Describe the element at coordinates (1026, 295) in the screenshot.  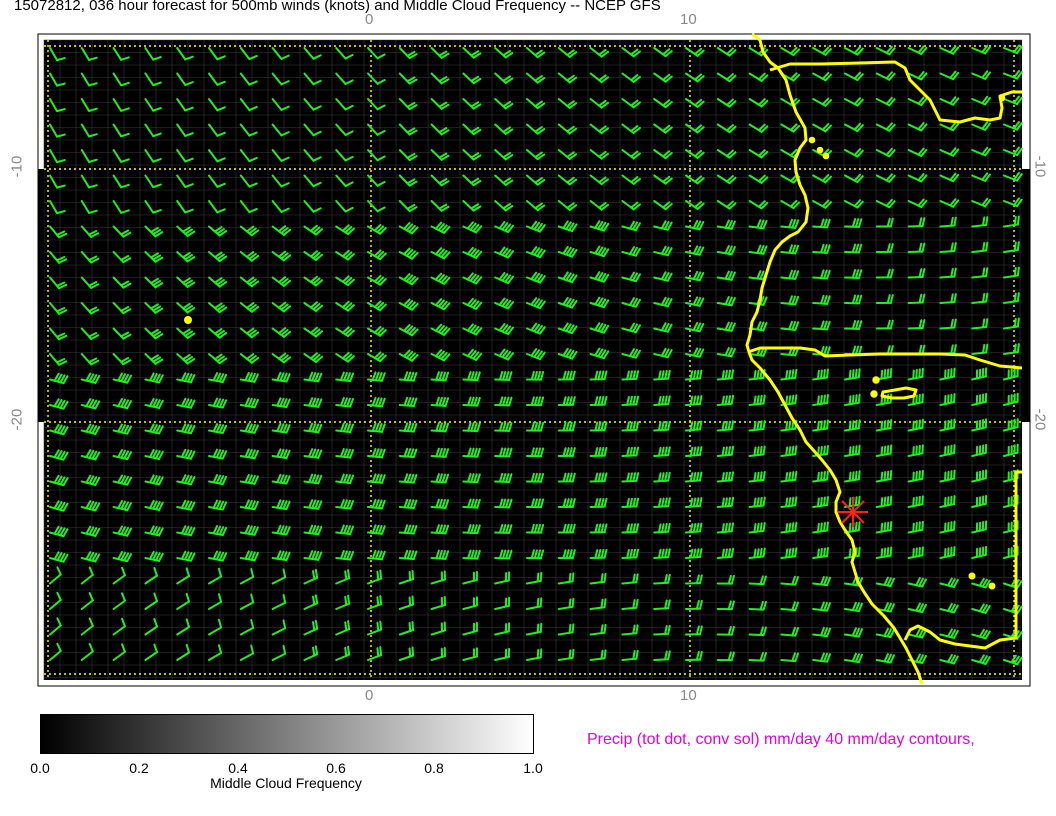
I see `right-axis-band` at that location.